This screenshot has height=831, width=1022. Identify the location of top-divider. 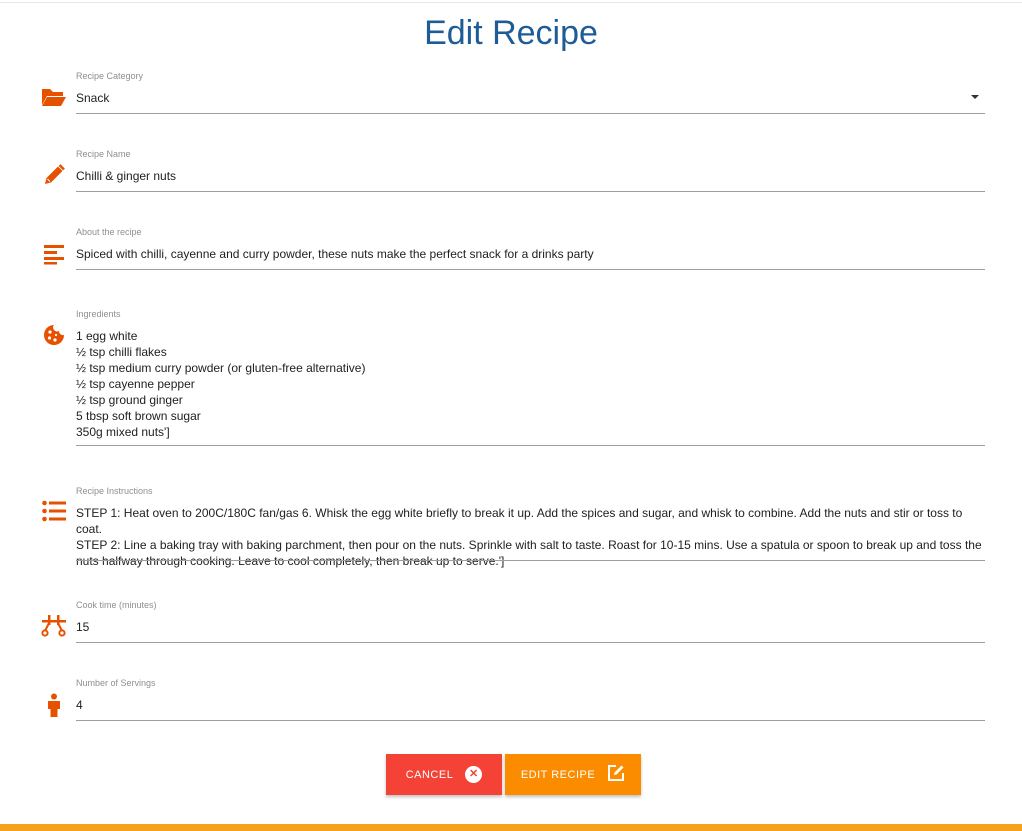
(511, 2).